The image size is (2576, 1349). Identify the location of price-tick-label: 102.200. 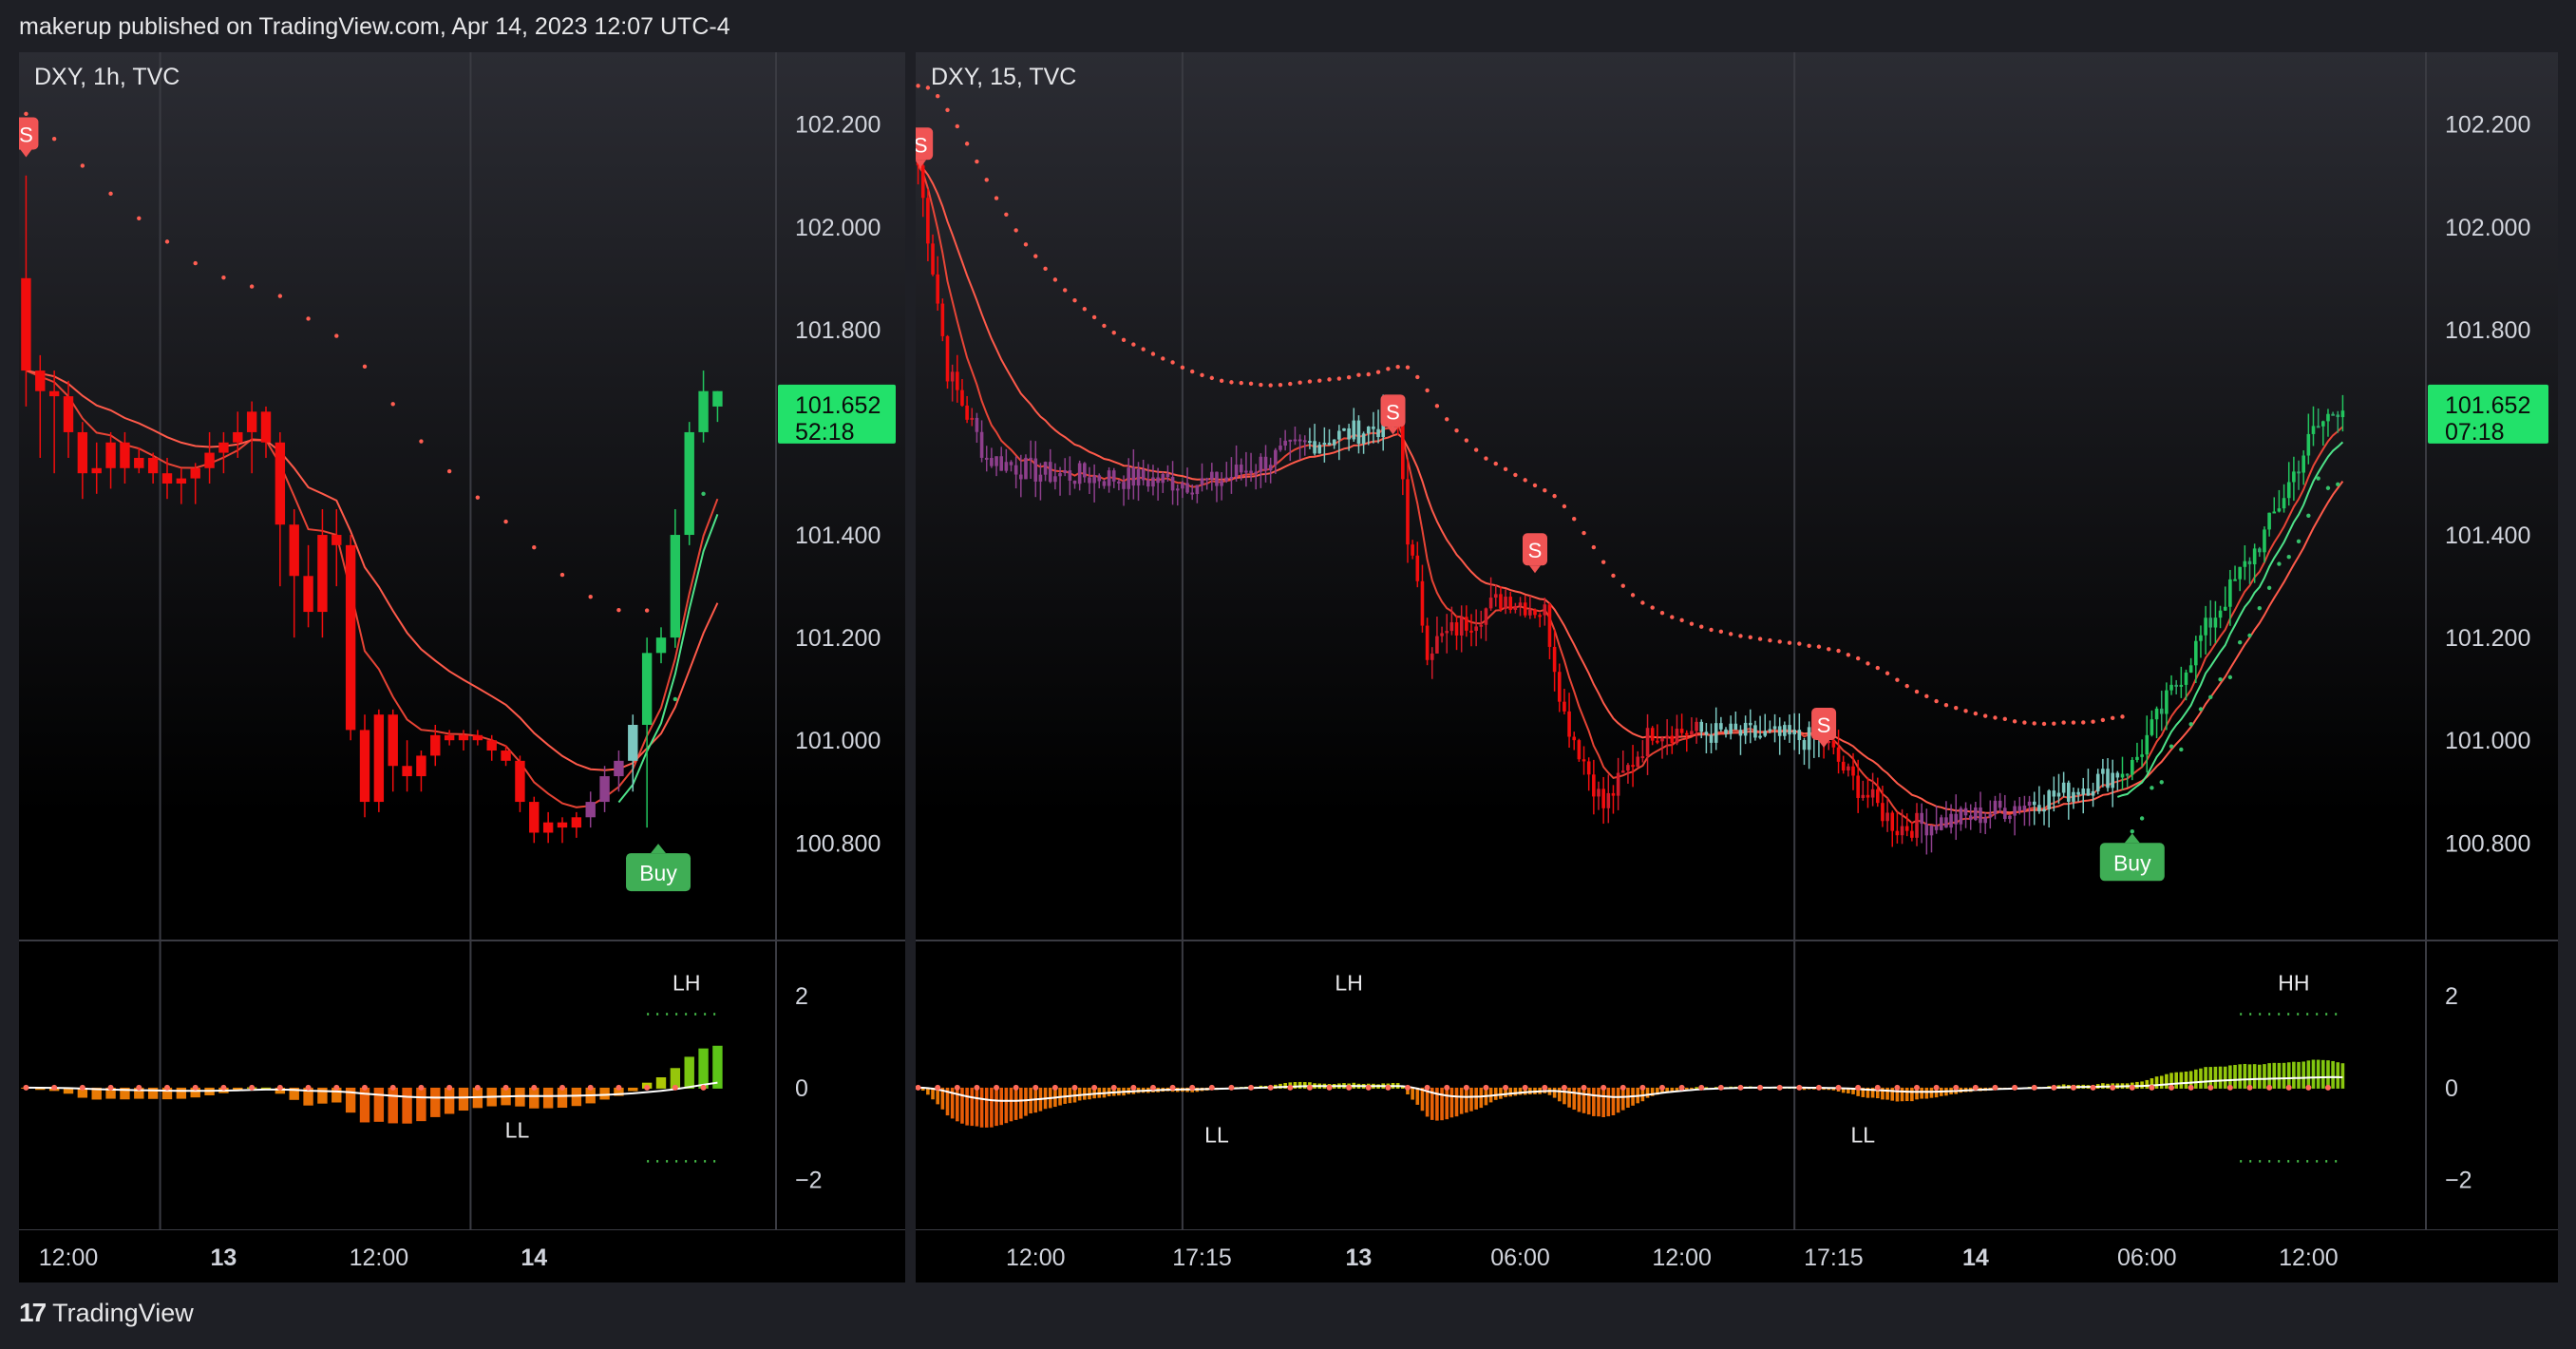
(838, 125).